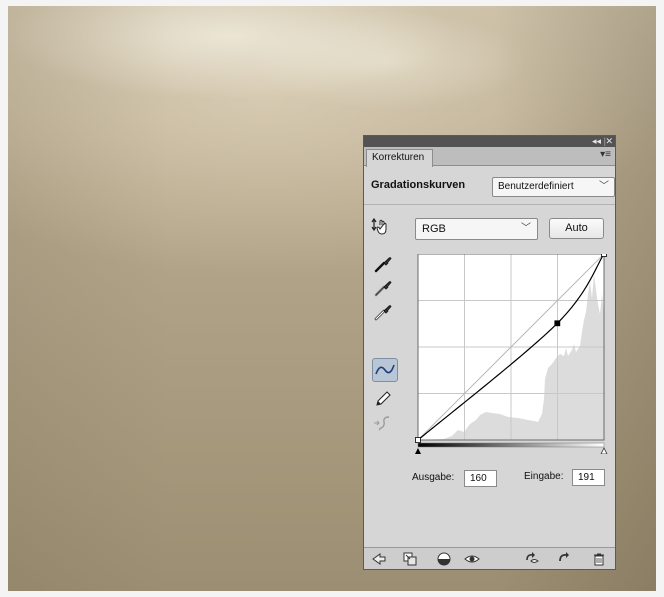 This screenshot has width=664, height=597. I want to click on input-gradient-bar, so click(511, 445).